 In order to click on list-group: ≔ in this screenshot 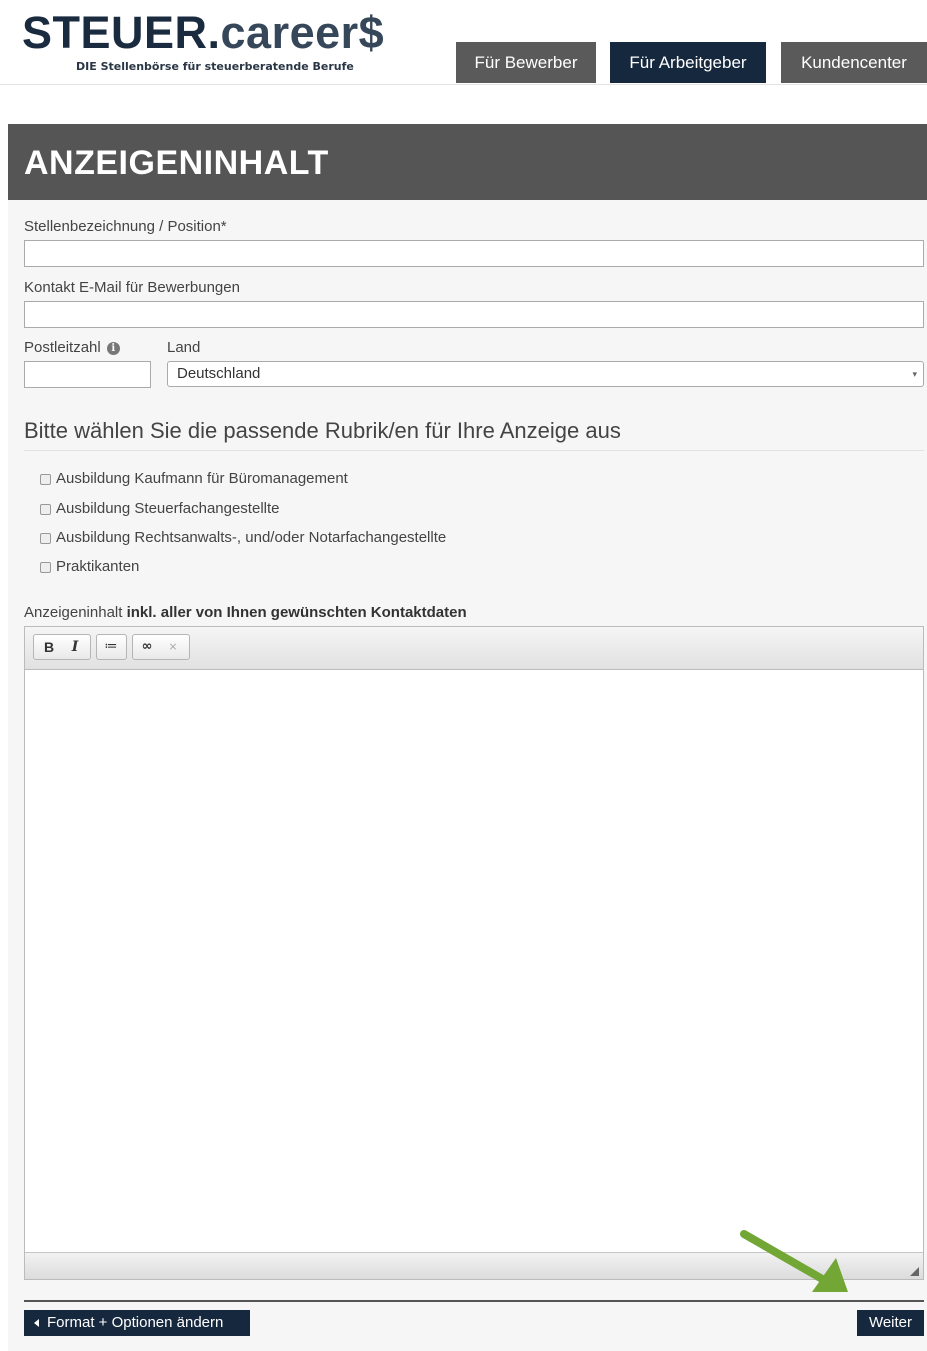, I will do `click(111, 647)`.